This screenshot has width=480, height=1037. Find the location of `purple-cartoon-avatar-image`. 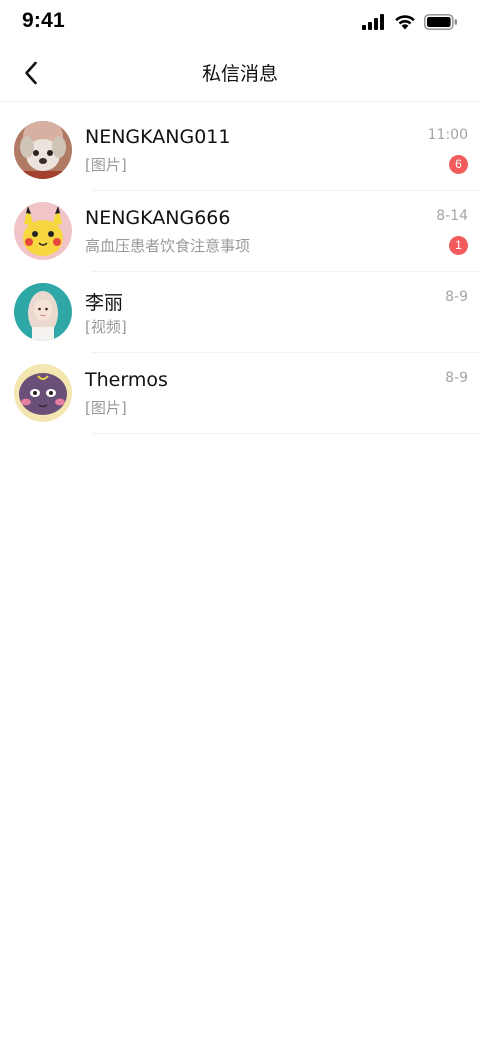

purple-cartoon-avatar-image is located at coordinates (43, 393).